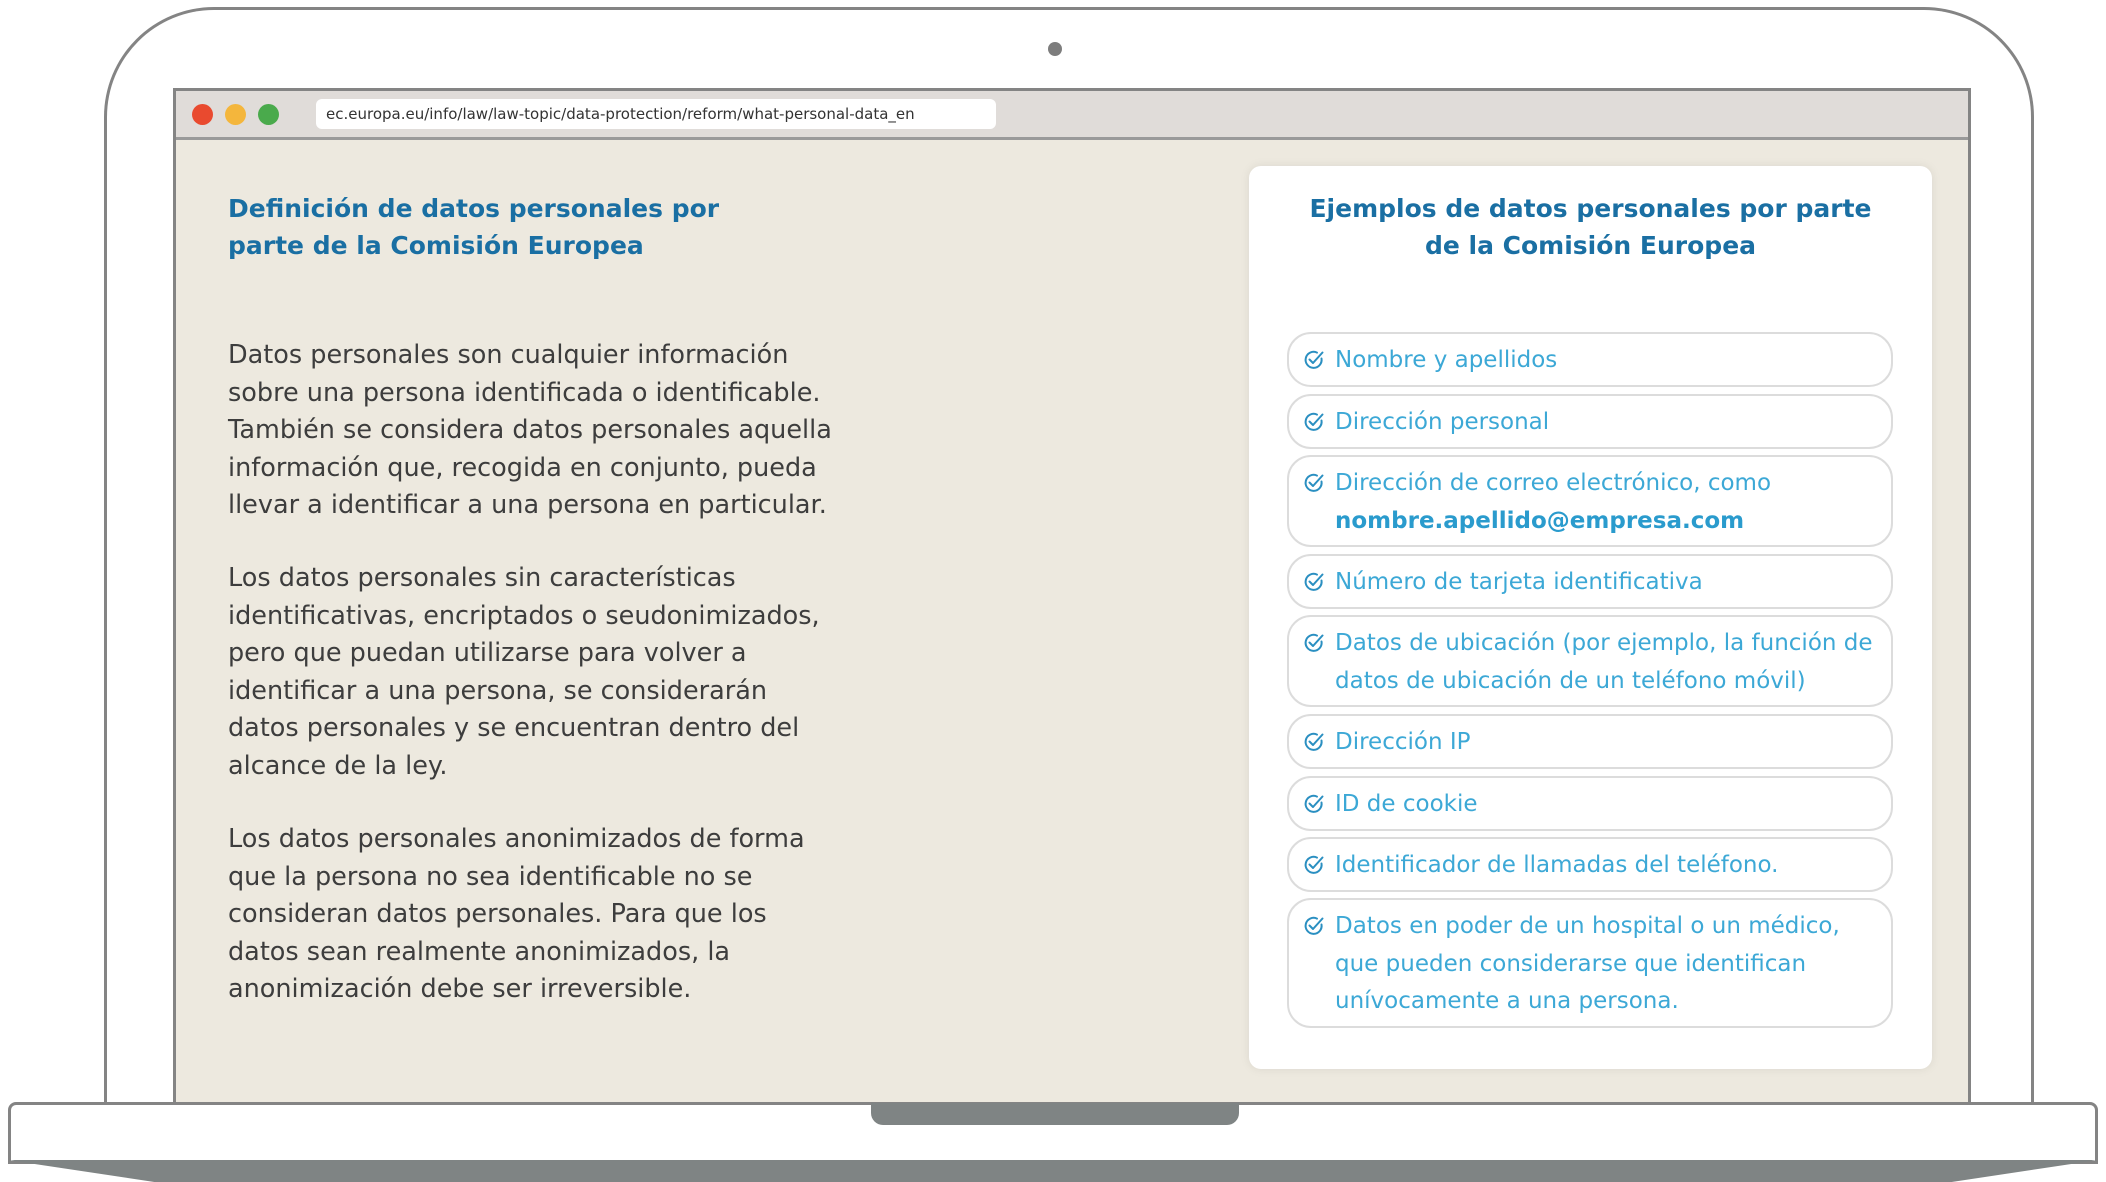 The width and height of the screenshot is (2106, 1182). What do you see at coordinates (1571, 963) in the screenshot?
I see `item-label: que pueden considerarse que identifican` at bounding box center [1571, 963].